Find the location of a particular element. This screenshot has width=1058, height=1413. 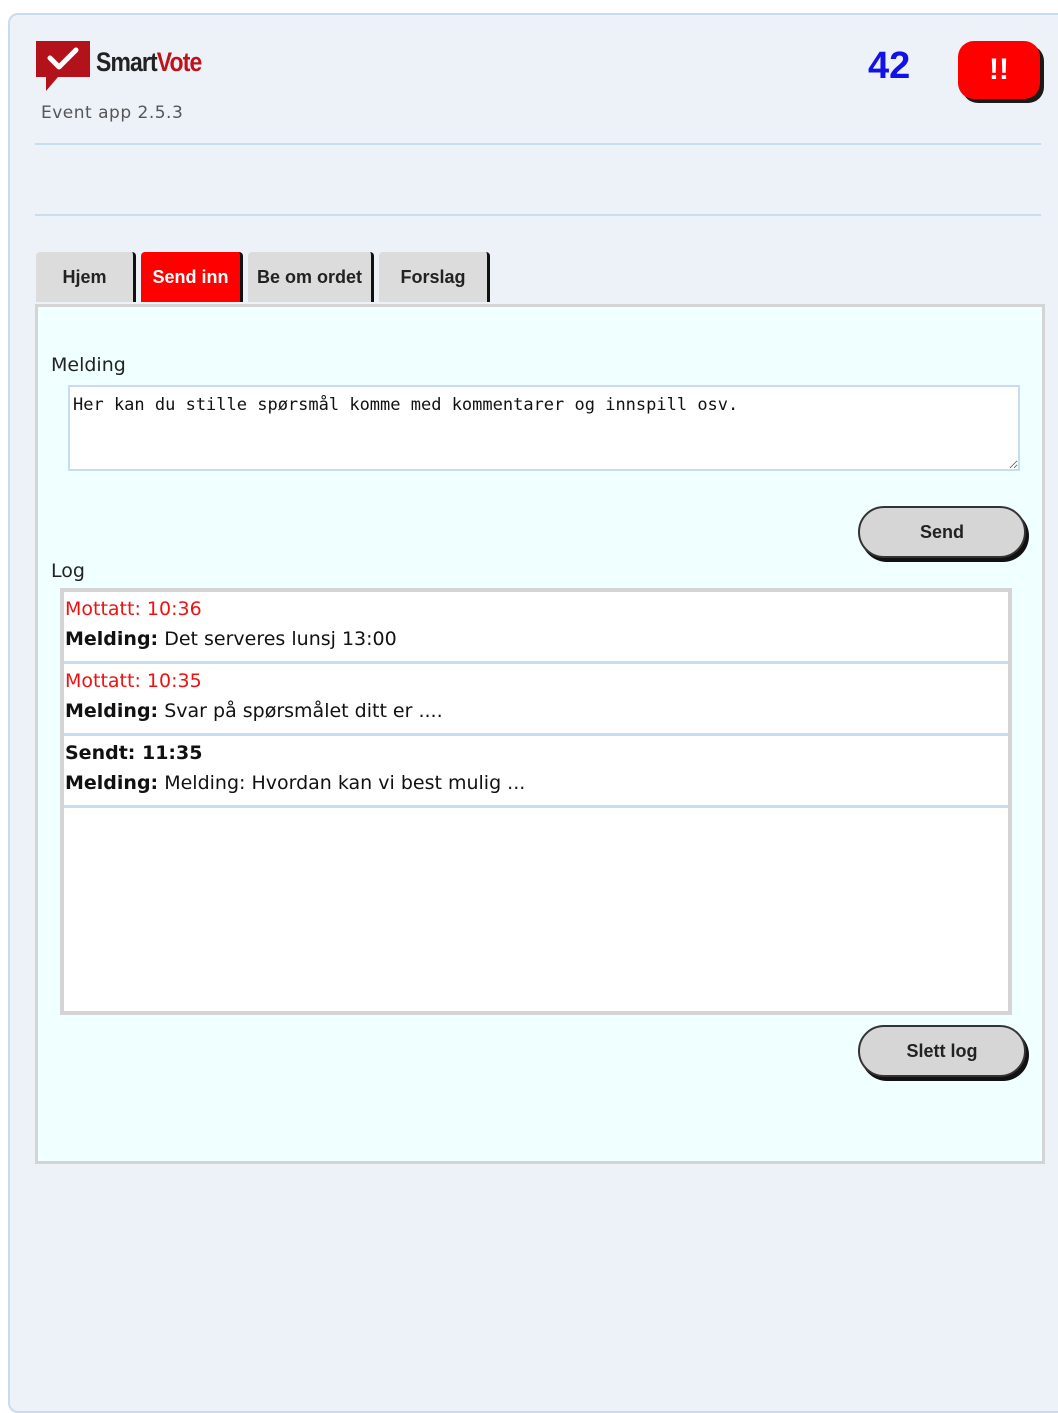

send-button: Send is located at coordinates (942, 532).